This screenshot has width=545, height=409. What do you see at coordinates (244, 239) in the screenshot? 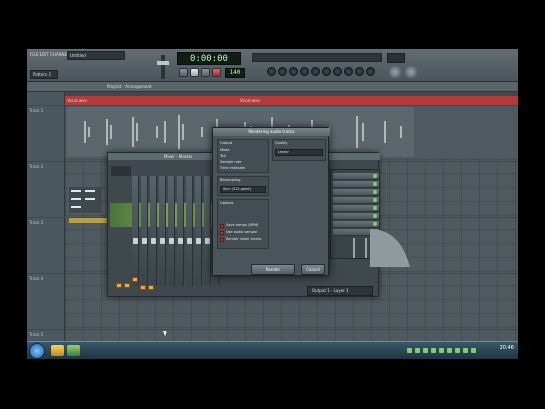
I see `option-label: Render mixer tracks` at bounding box center [244, 239].